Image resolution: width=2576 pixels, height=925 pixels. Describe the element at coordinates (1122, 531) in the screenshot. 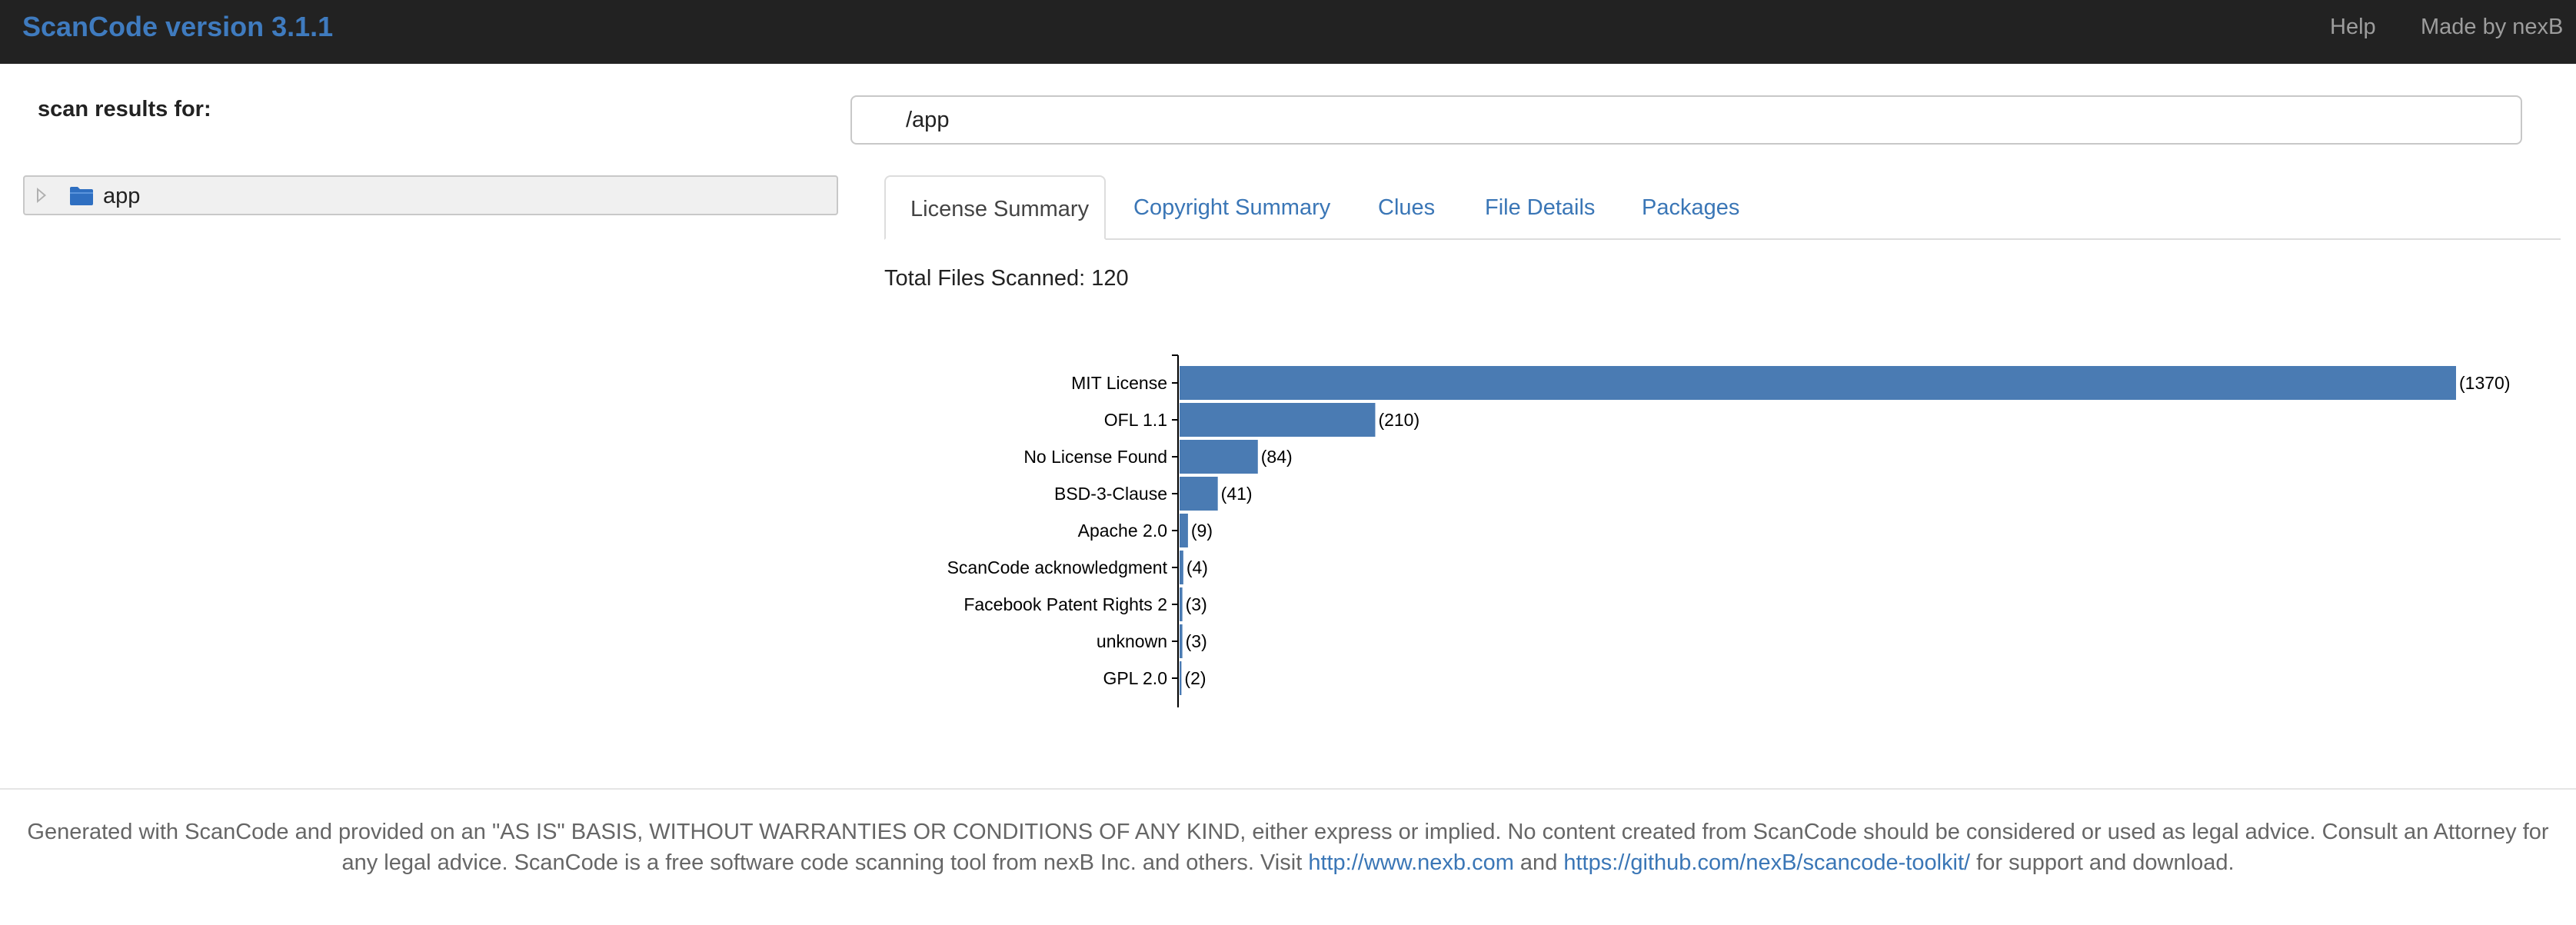

I see `category-label: Apache 2.0` at that location.